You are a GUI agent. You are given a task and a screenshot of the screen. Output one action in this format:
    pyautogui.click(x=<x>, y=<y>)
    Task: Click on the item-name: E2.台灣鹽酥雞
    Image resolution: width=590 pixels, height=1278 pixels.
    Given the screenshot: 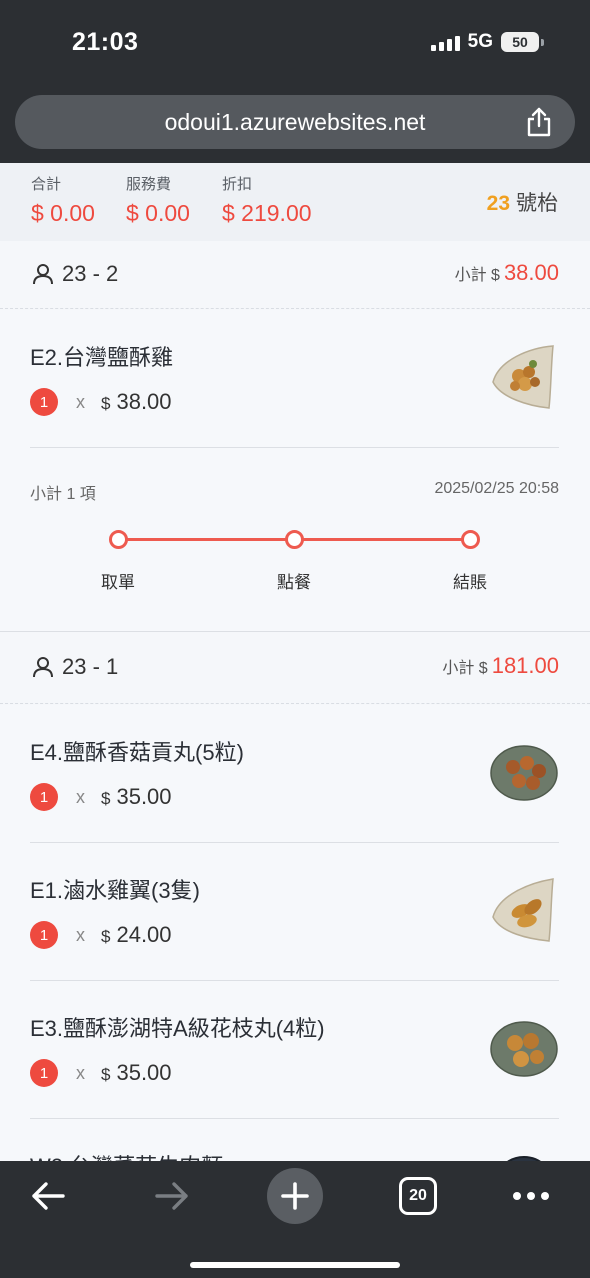 What is the action you would take?
    pyautogui.click(x=102, y=357)
    